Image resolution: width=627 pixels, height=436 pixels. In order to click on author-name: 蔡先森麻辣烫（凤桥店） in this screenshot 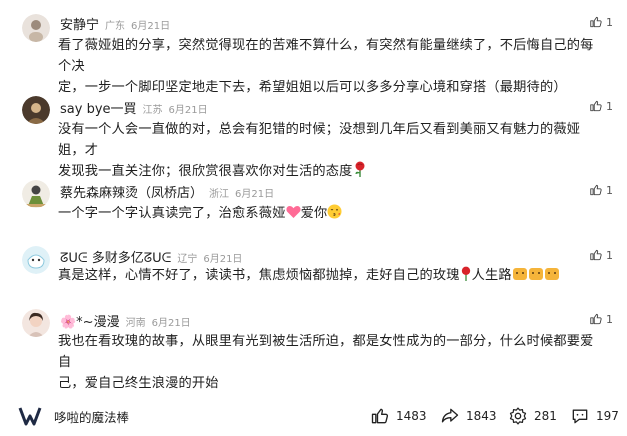, I will do `click(131, 193)`.